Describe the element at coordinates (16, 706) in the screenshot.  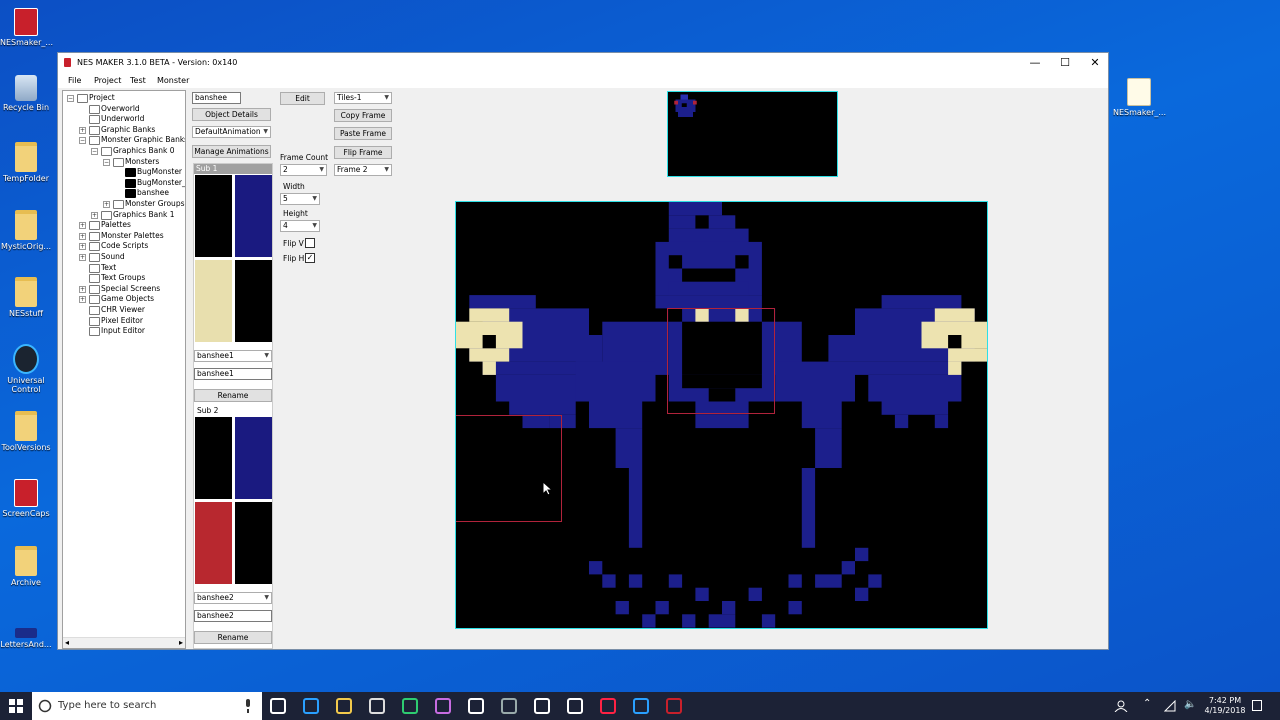
I see `windows-start-icon` at that location.